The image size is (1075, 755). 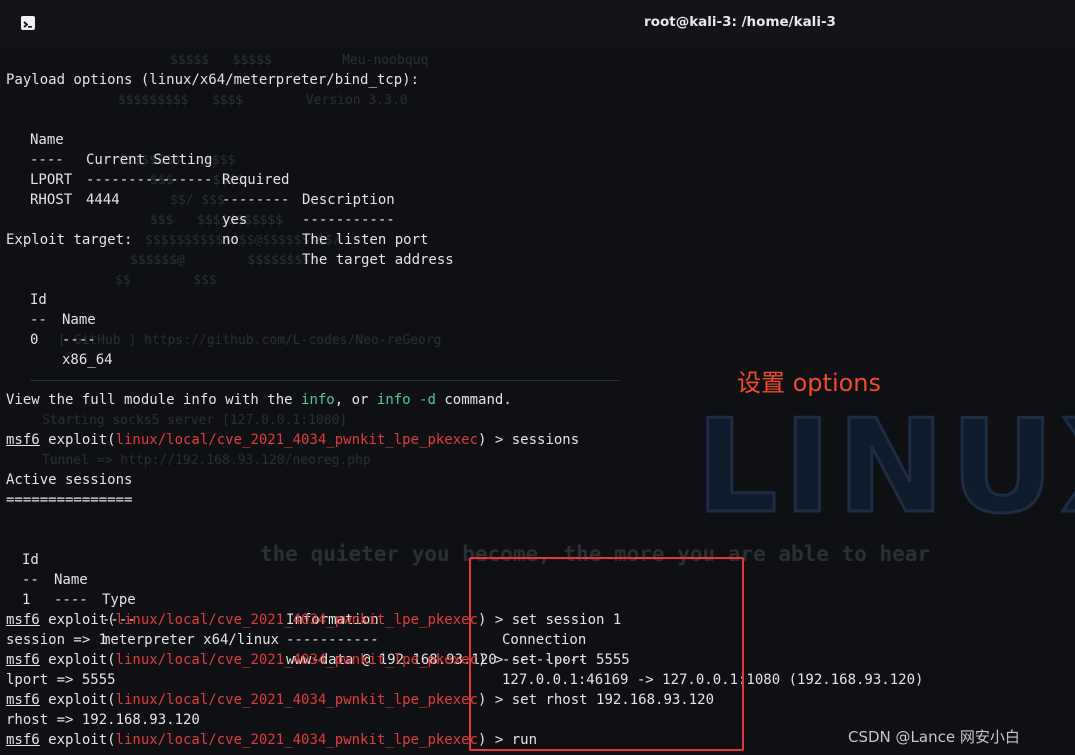 What do you see at coordinates (119, 600) in the screenshot?
I see `column-header: Type` at bounding box center [119, 600].